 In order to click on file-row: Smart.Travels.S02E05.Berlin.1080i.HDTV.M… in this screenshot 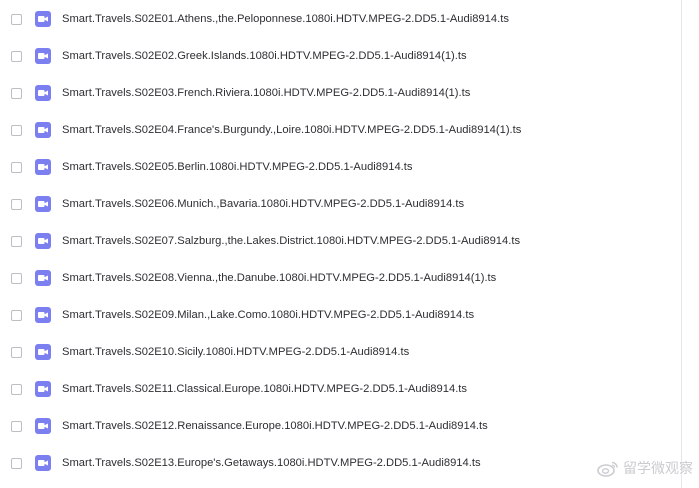, I will do `click(340, 167)`.